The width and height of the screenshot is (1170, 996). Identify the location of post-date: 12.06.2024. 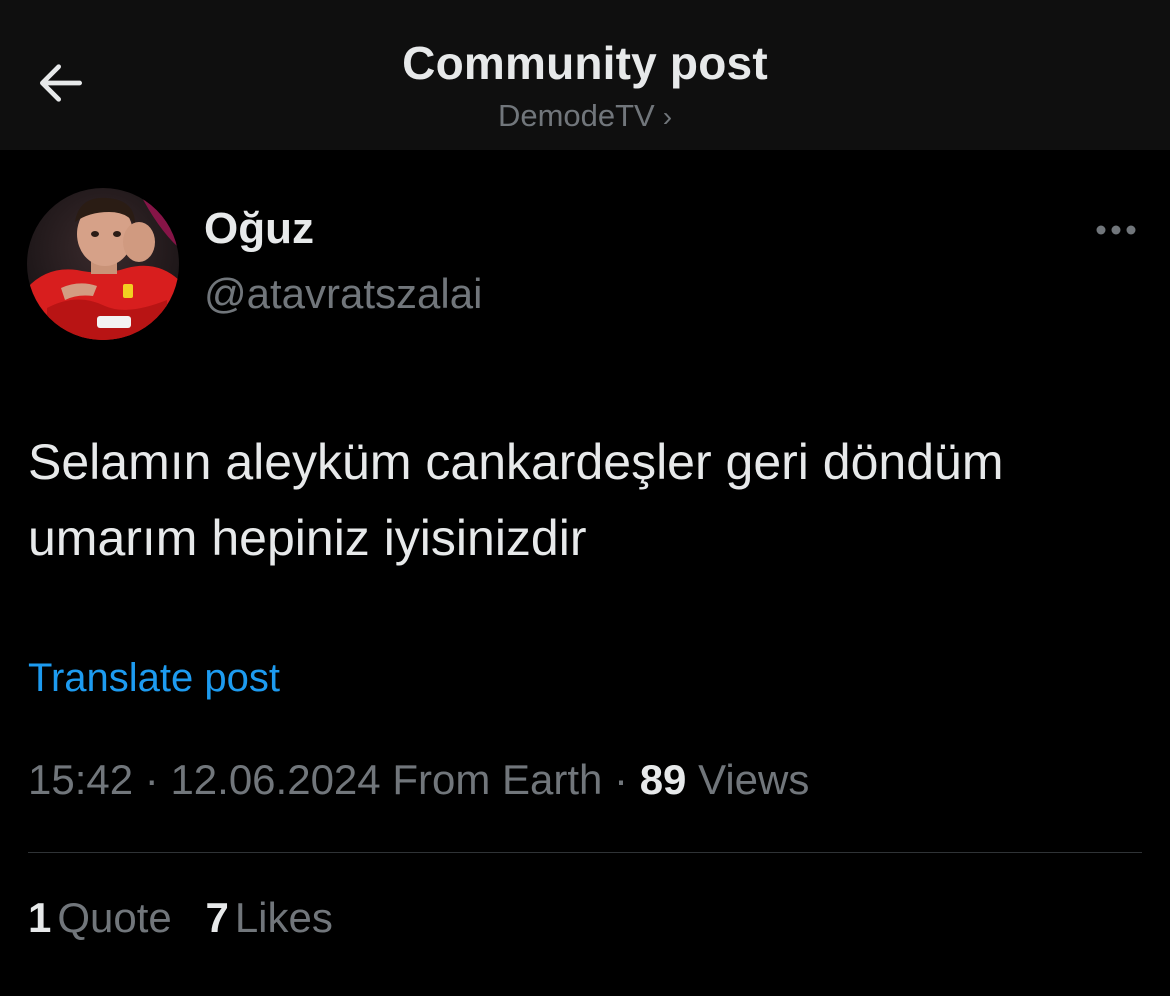
(275, 779).